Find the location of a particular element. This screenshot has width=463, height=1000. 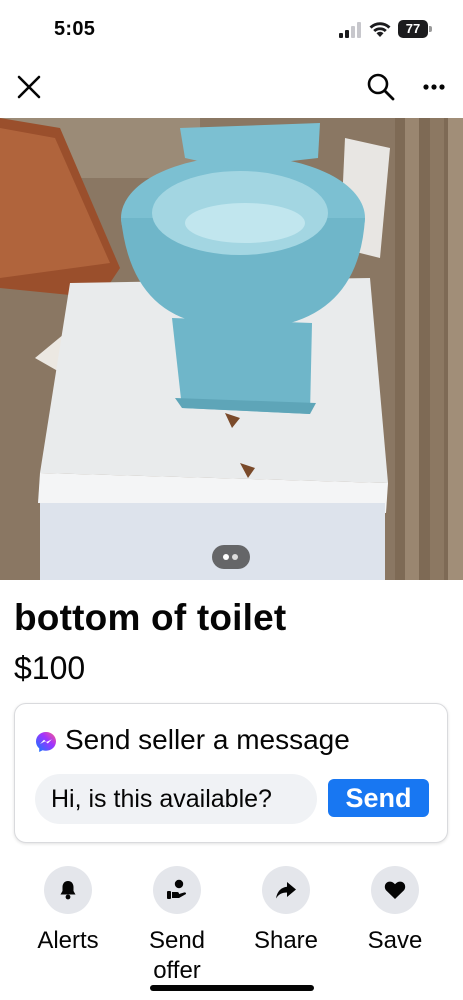

message-card-title: Send seller a message is located at coordinates (207, 739).